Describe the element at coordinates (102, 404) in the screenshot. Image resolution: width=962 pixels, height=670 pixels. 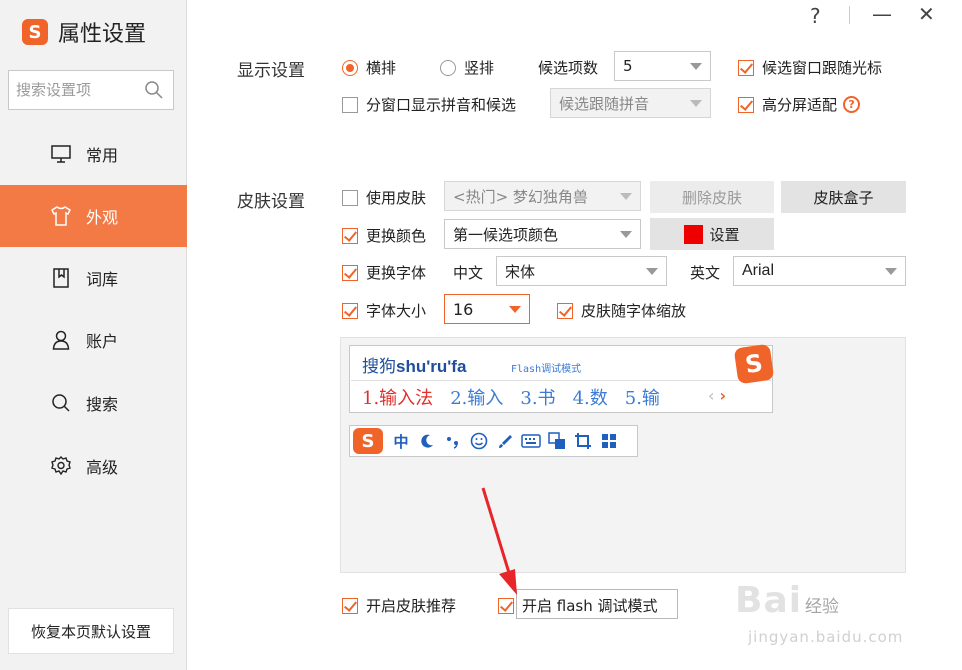
I see `sidebar-item-label: 搜索` at that location.